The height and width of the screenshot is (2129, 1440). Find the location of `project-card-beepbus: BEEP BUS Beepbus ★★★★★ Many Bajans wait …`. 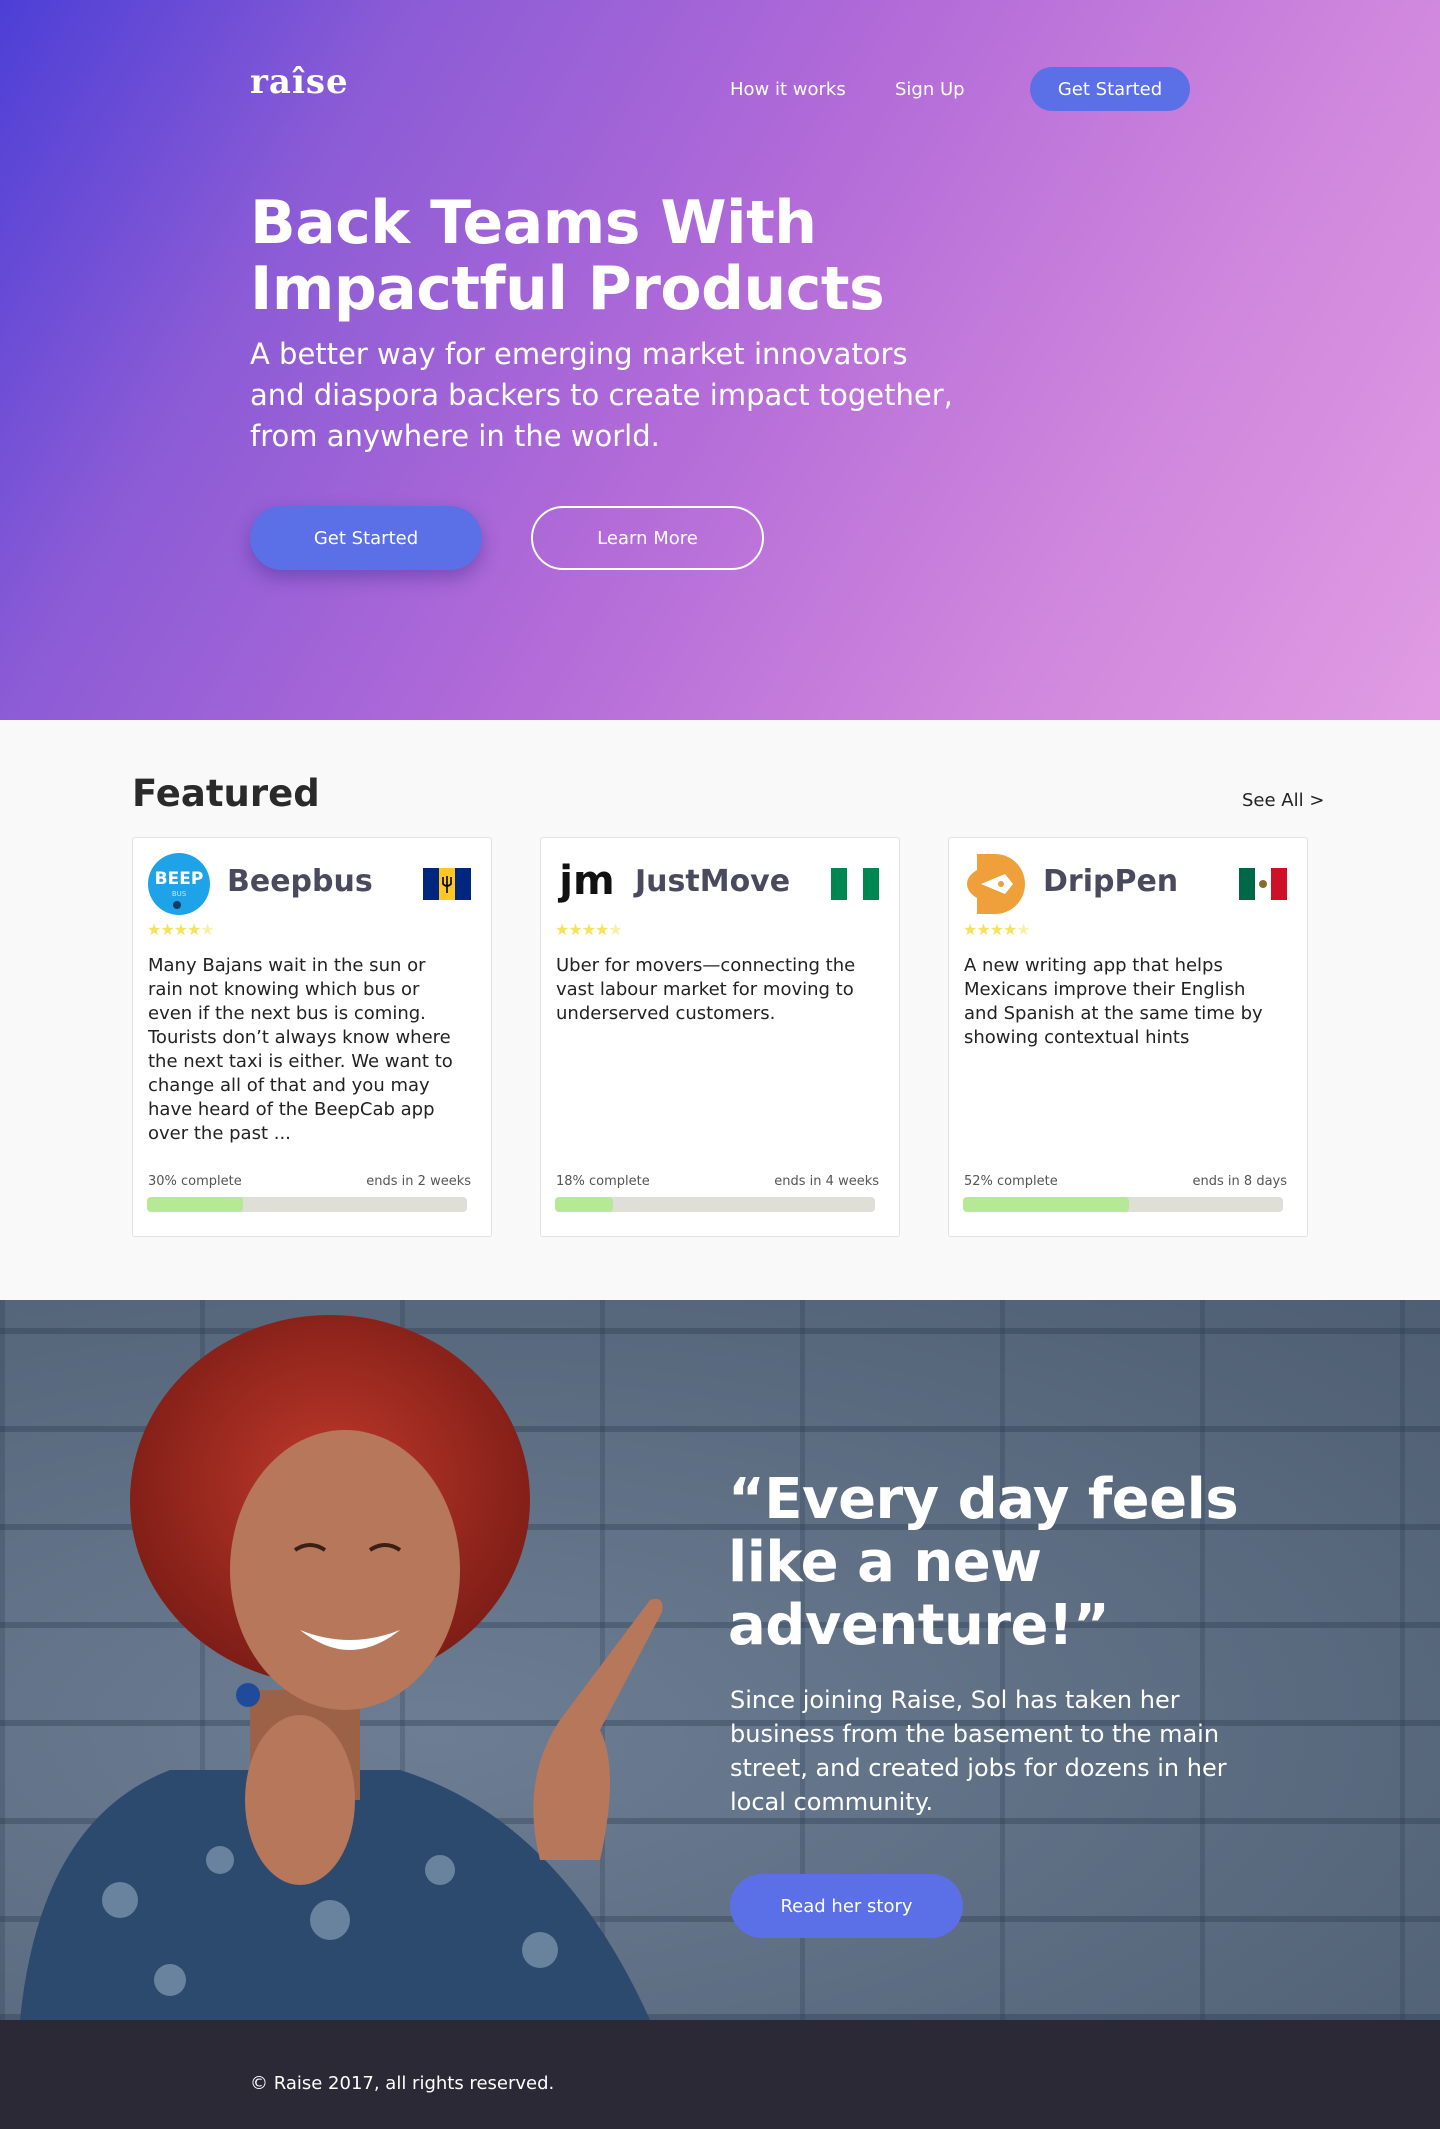

project-card-beepbus: BEEP BUS Beepbus ★★★★★ Many Bajans wait … is located at coordinates (312, 1037).